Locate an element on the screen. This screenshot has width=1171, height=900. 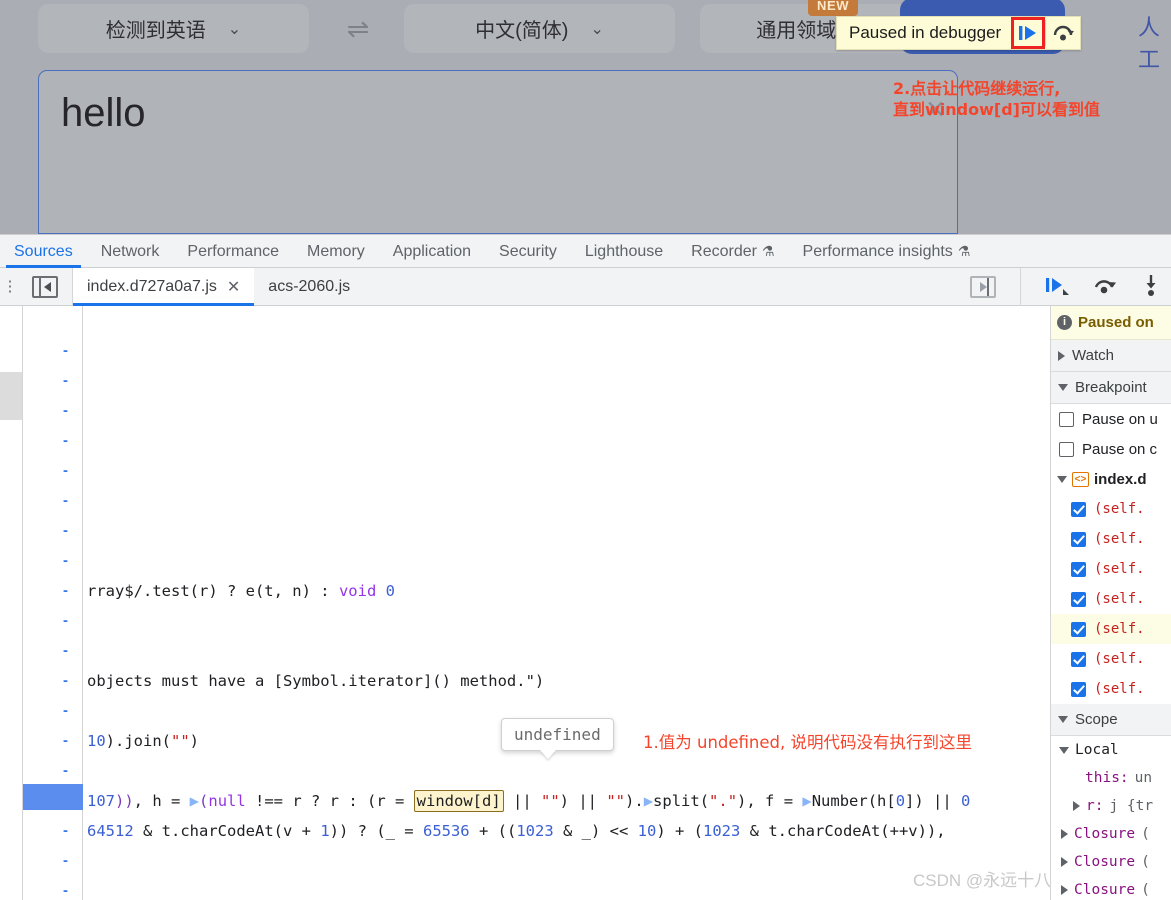
value-tooltip: undefined is located at coordinates (557, 734).